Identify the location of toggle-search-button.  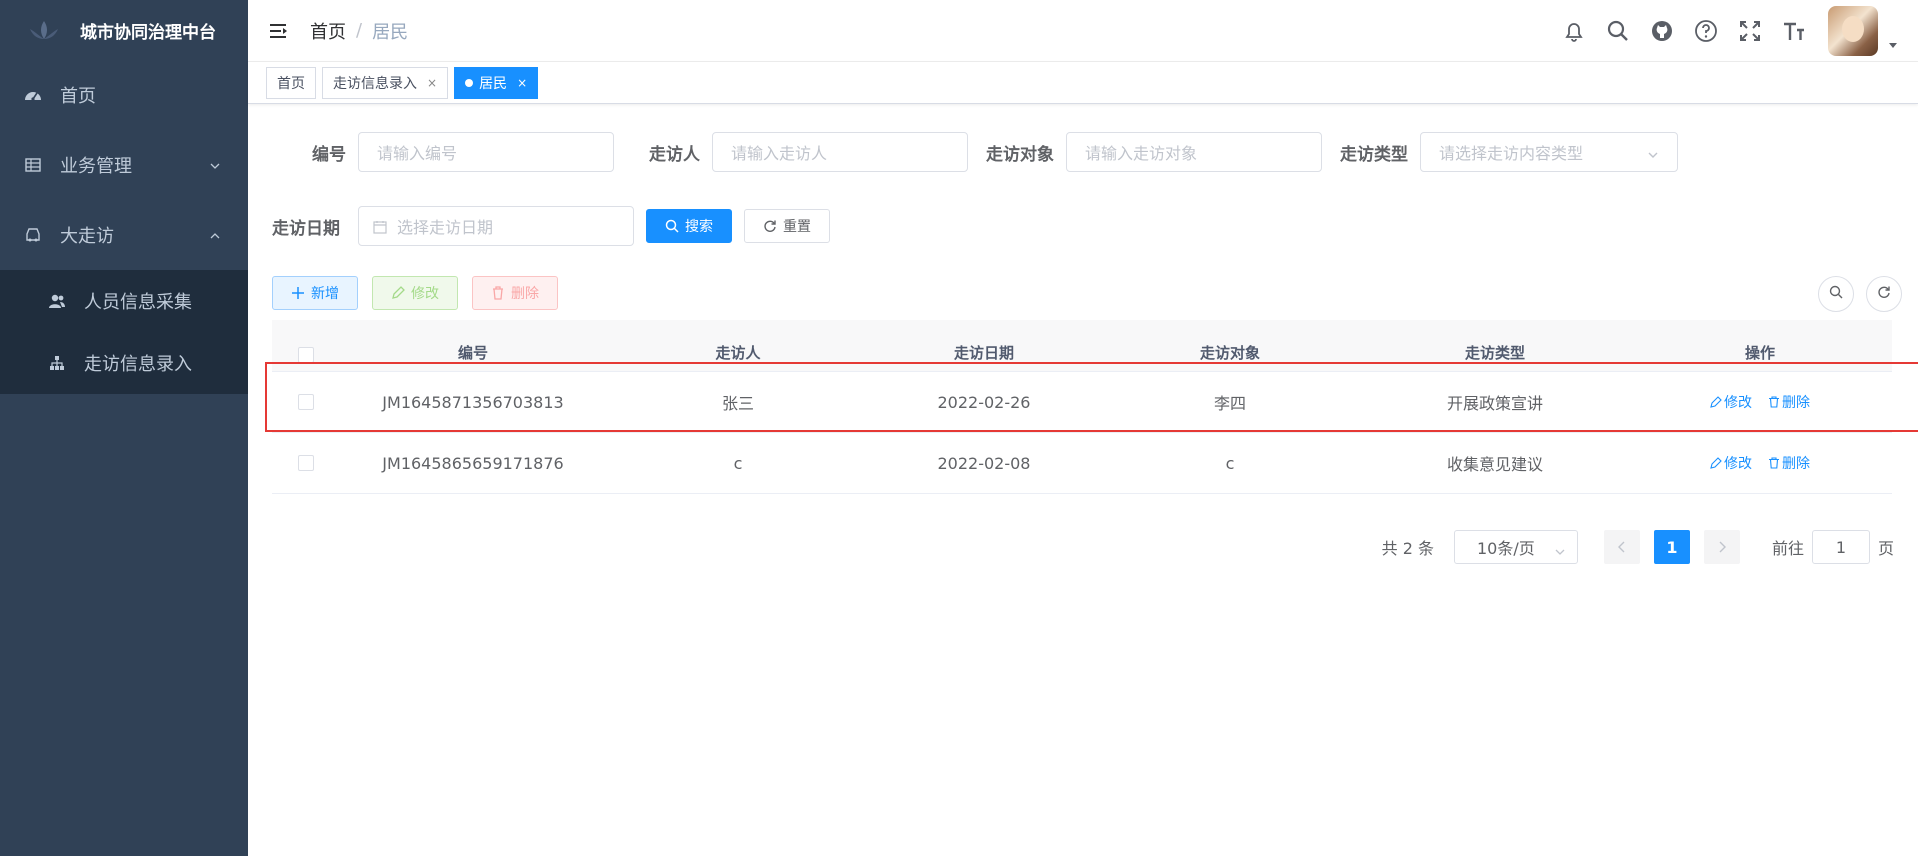
(1836, 294).